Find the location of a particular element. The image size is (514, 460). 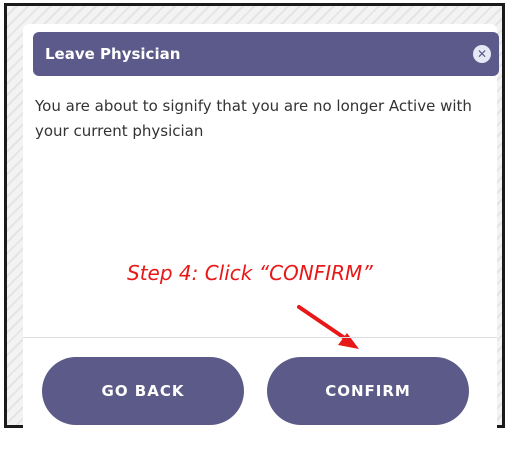

go-back-button: GO BACK is located at coordinates (143, 391).